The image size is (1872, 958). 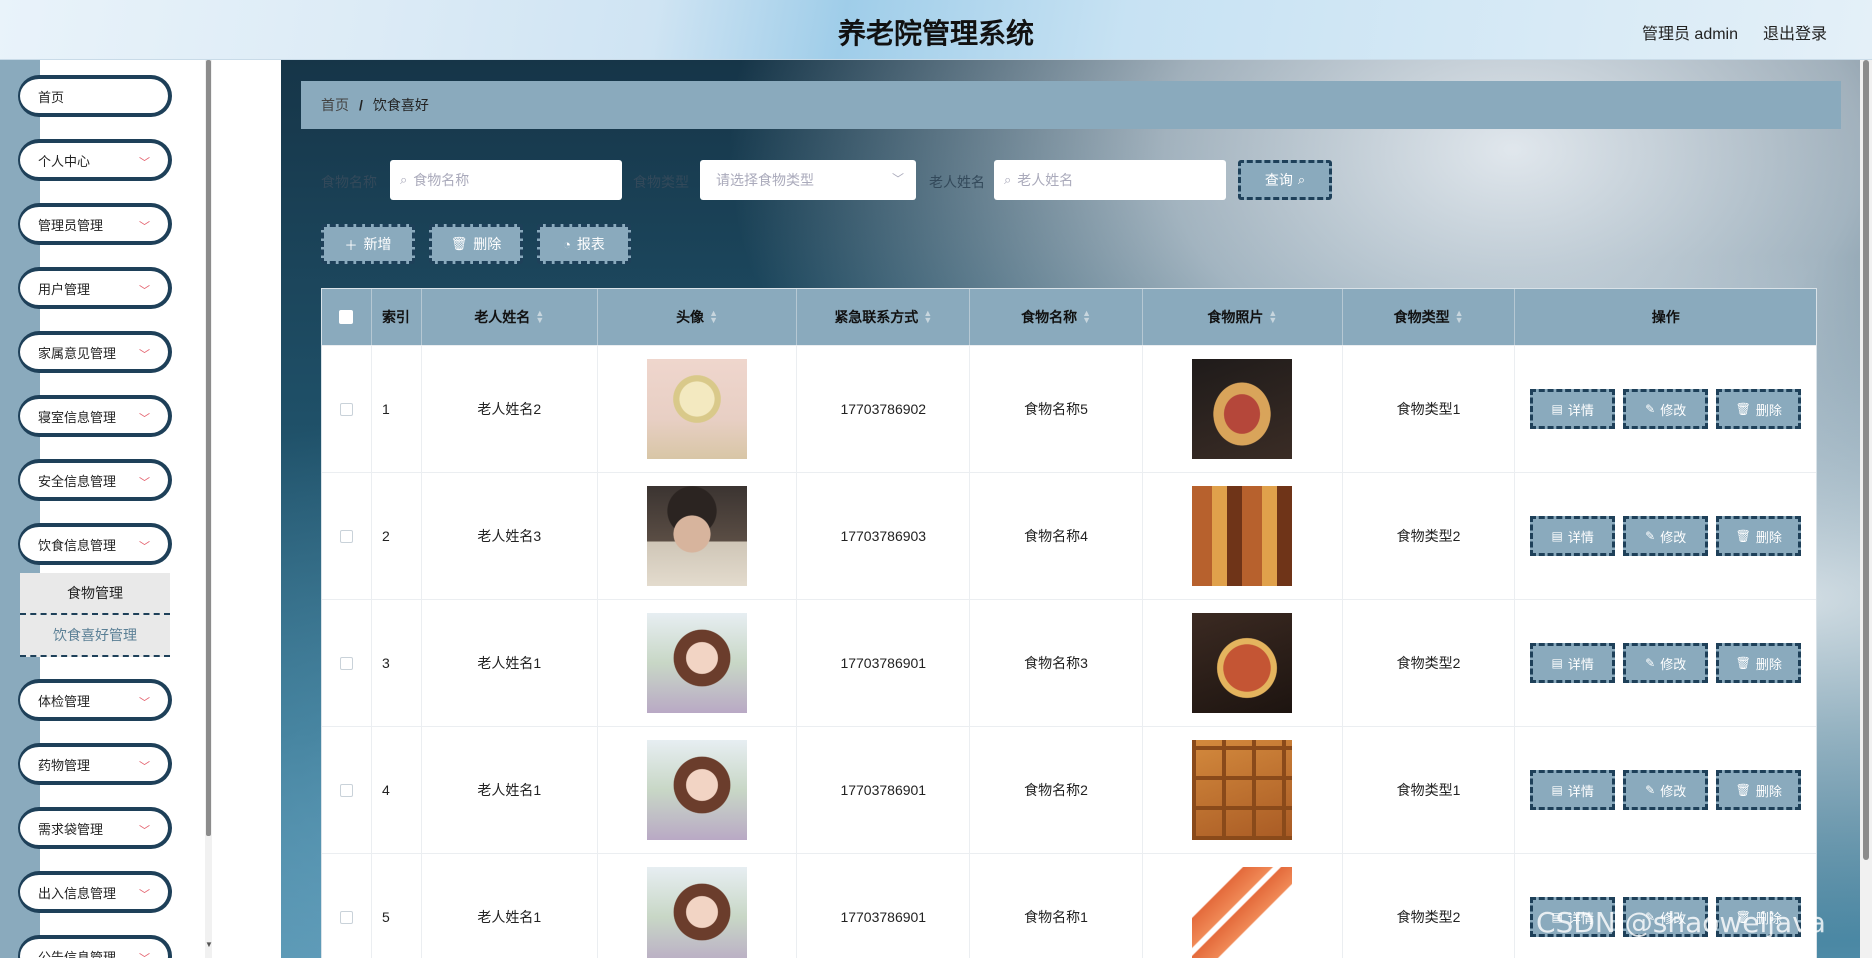 What do you see at coordinates (95, 352) in the screenshot?
I see `sidebar-item-family-feedback: 家属意见管理 ﹀` at bounding box center [95, 352].